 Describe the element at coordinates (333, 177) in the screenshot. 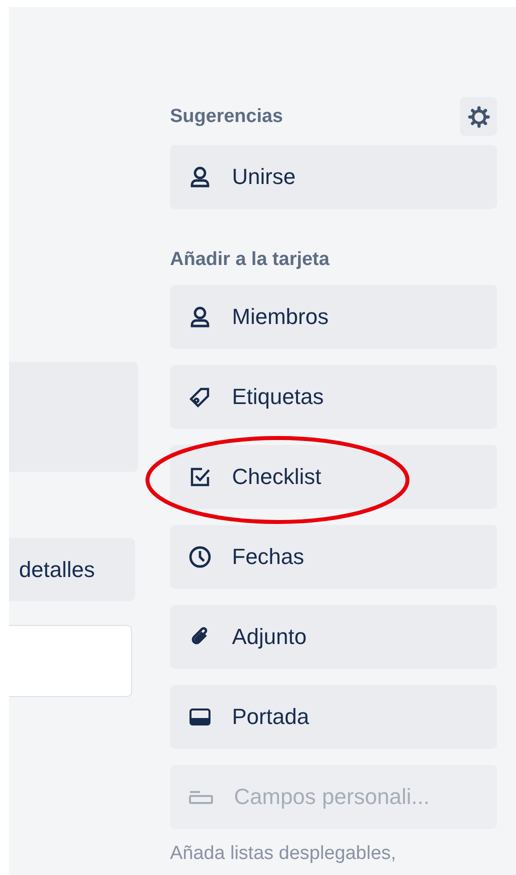

I see `sidebar-button: Unirse` at that location.